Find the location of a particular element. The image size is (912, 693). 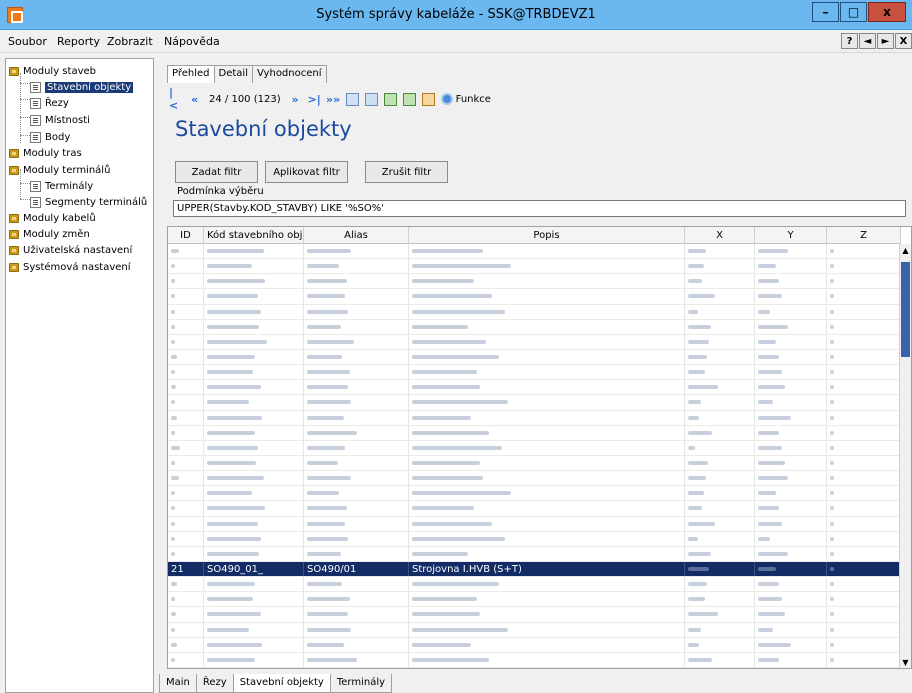

minimize-button: – is located at coordinates (825, 12).